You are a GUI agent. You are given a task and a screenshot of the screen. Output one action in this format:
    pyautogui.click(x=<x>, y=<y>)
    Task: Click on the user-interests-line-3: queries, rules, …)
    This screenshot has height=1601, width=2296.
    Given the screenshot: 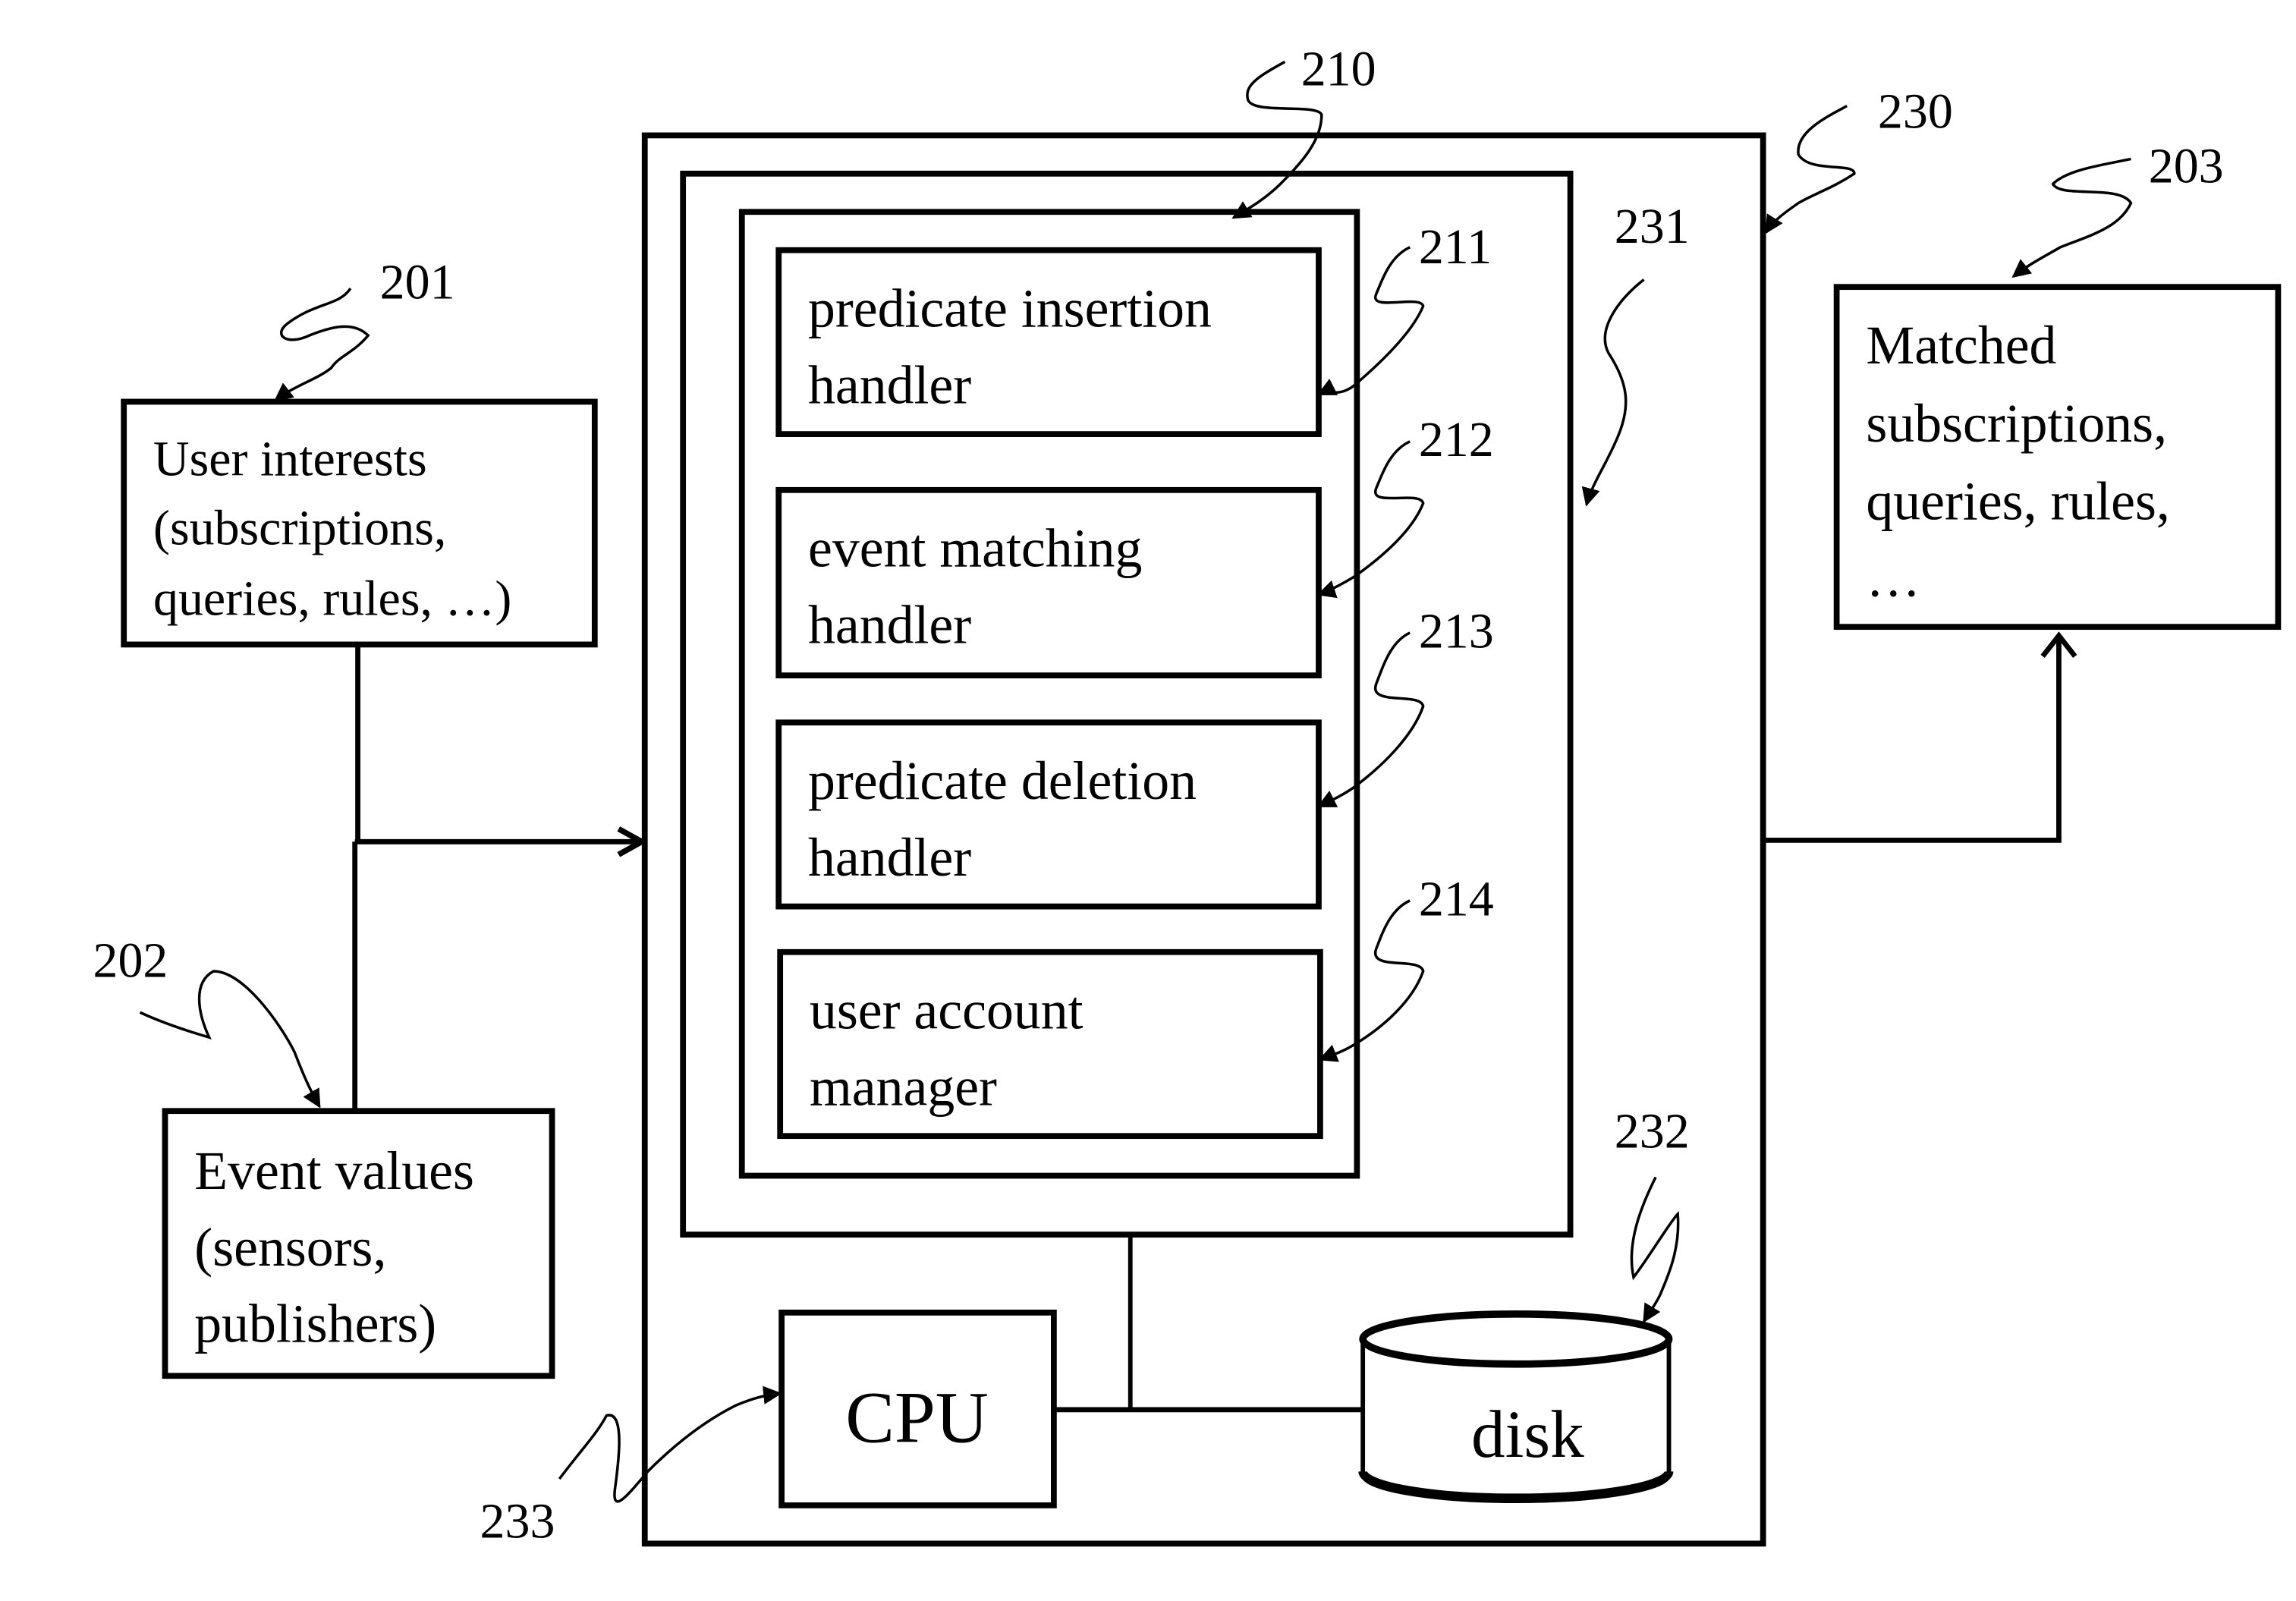 What is the action you would take?
    pyautogui.click(x=332, y=599)
    